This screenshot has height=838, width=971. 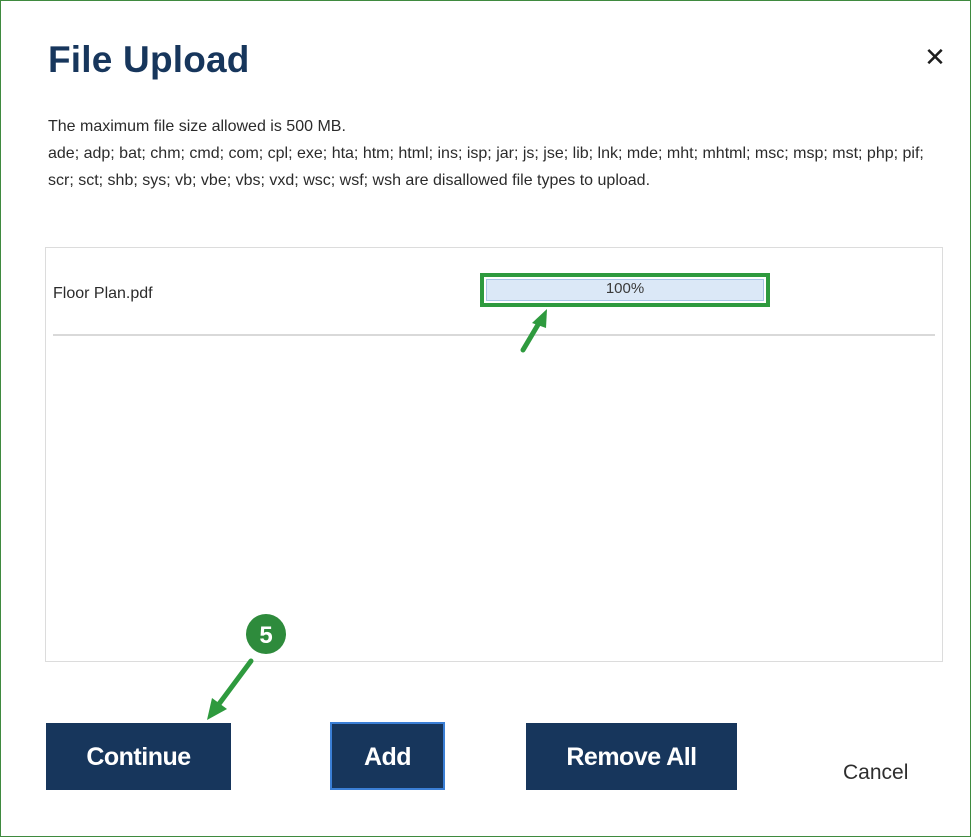 I want to click on max-file-size-text: The maximum file size allowed is 500 MB., so click(x=197, y=126).